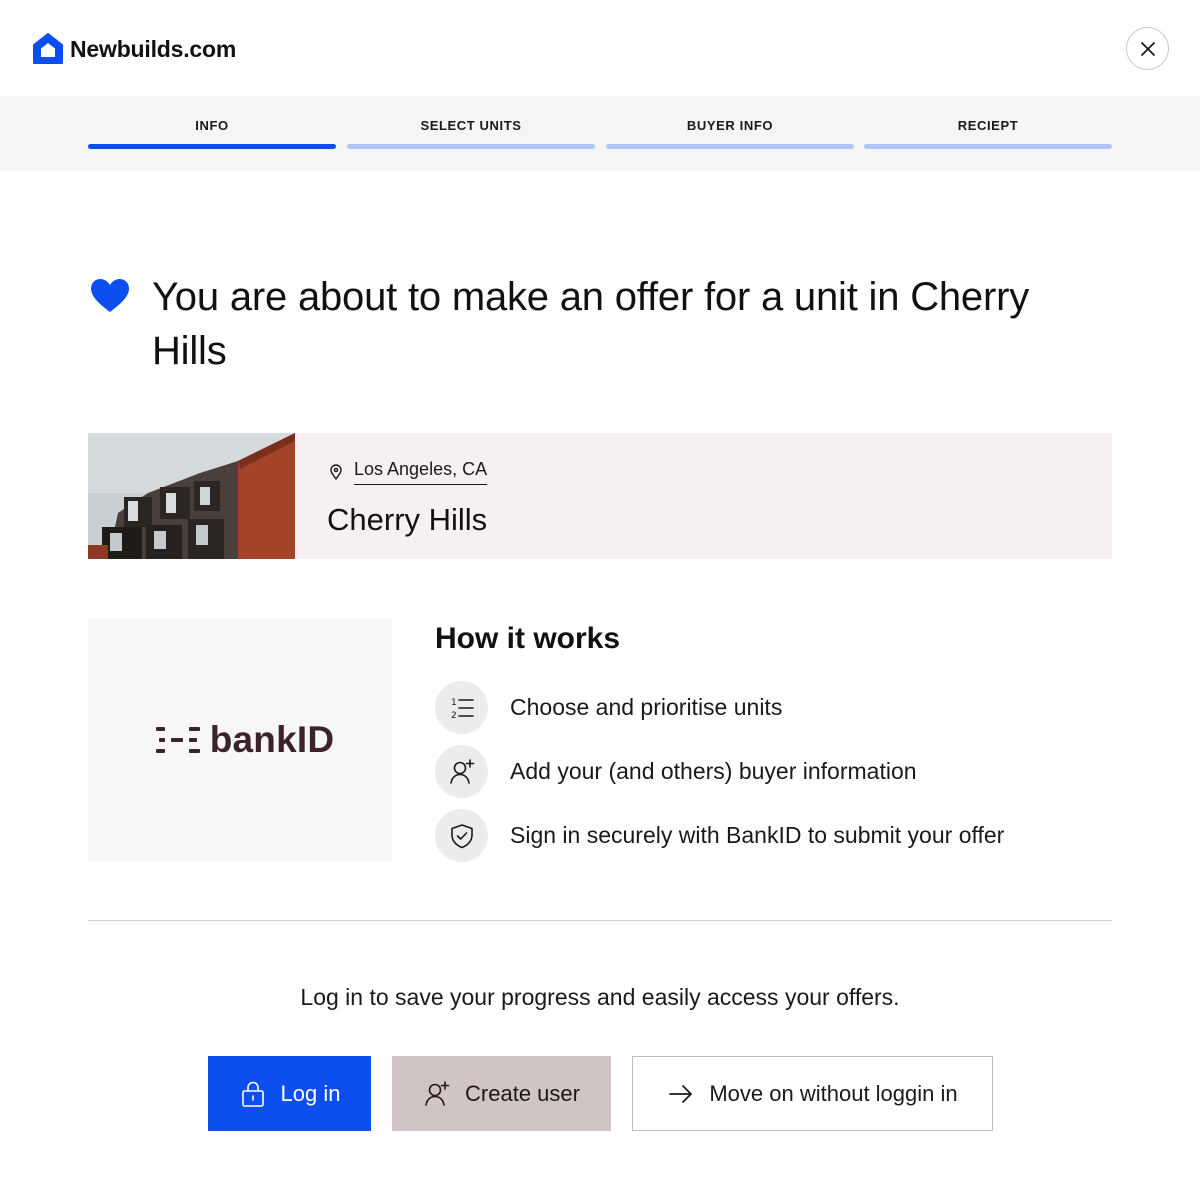 The image size is (1200, 1200). I want to click on close-icon, so click(1148, 49).